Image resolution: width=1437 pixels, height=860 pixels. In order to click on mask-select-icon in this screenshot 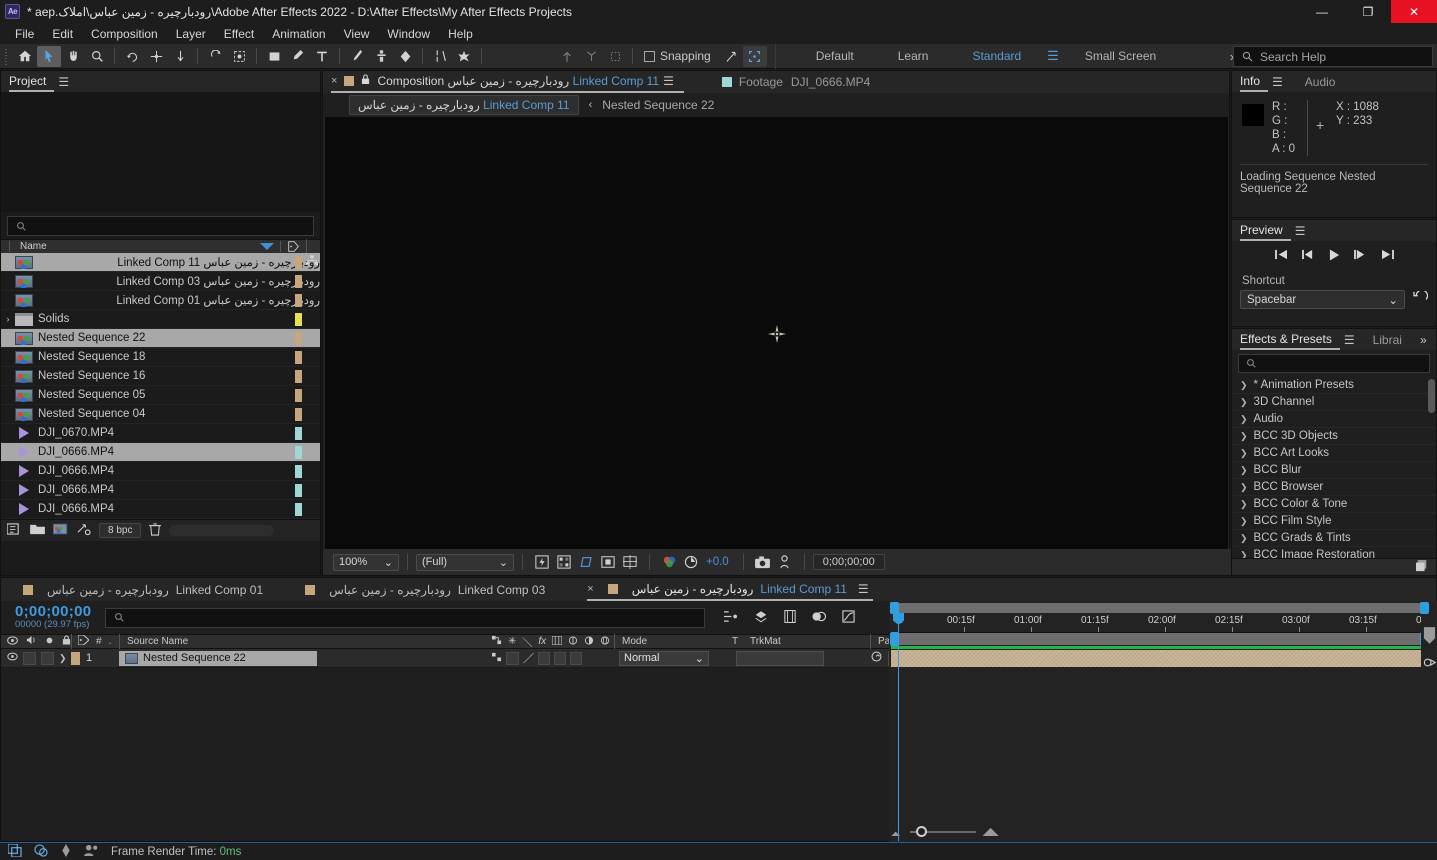, I will do `click(239, 56)`.